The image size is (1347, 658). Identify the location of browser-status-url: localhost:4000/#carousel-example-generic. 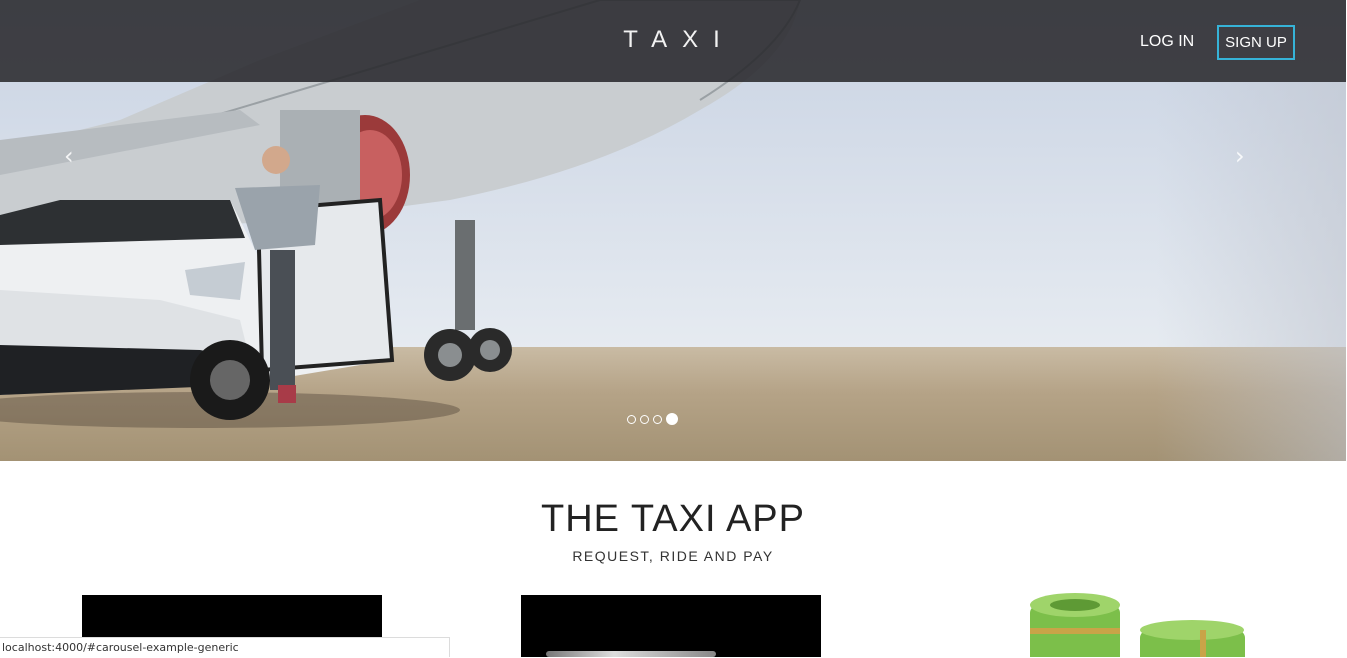
(225, 647).